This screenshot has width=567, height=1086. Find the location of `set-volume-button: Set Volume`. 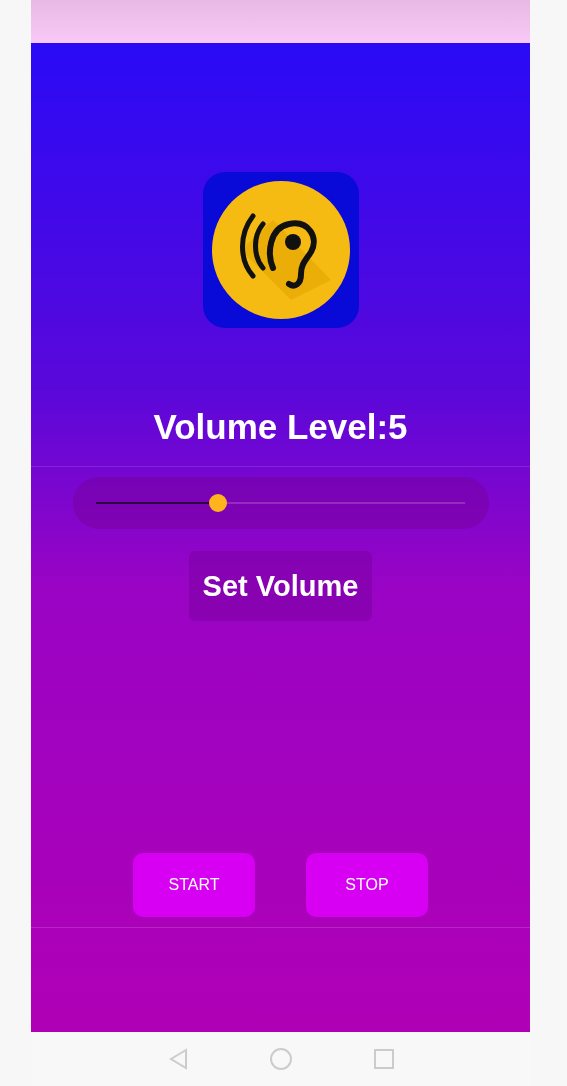

set-volume-button: Set Volume is located at coordinates (280, 586).